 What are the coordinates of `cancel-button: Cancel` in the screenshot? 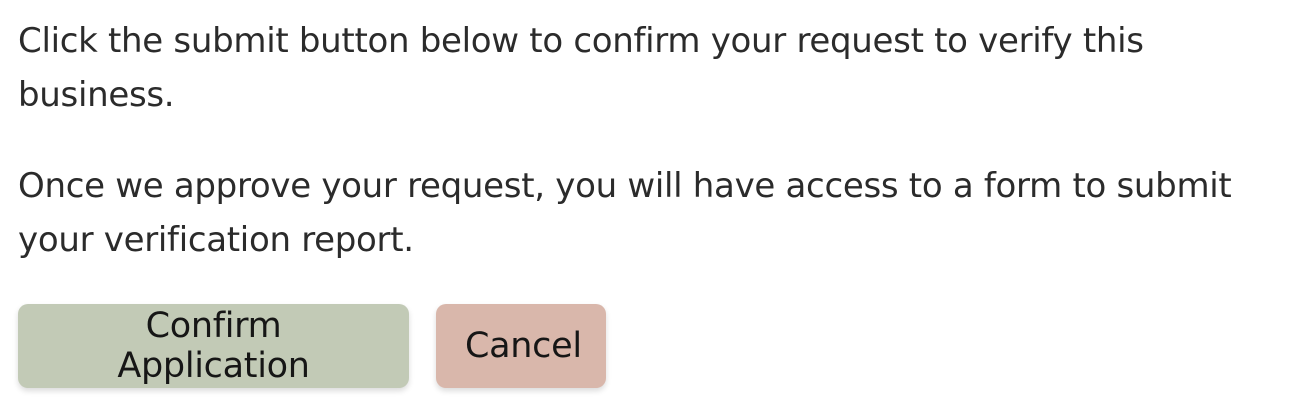 It's located at (521, 346).